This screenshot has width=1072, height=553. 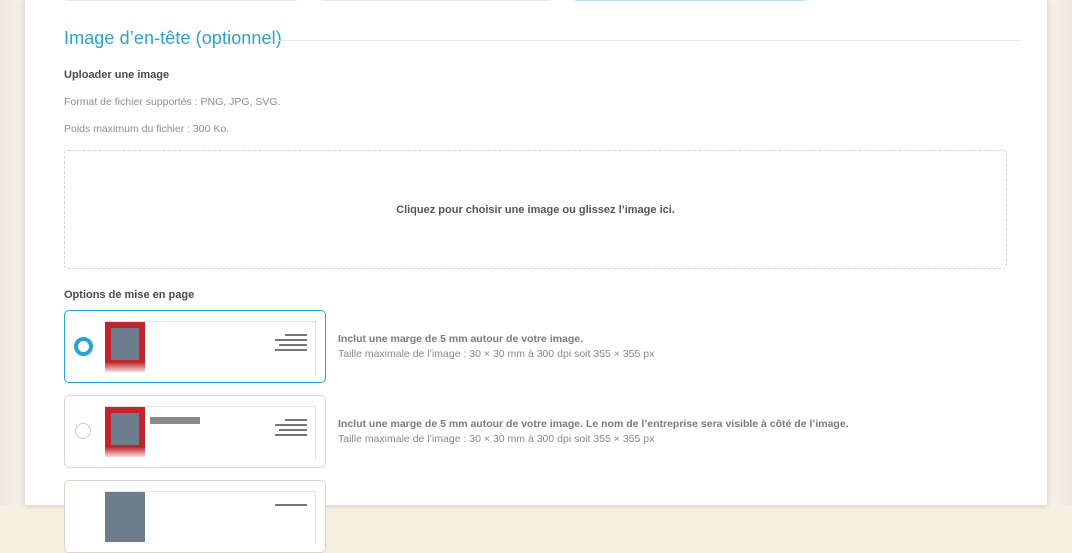 What do you see at coordinates (210, 347) in the screenshot?
I see `layout-option-1-preview` at bounding box center [210, 347].